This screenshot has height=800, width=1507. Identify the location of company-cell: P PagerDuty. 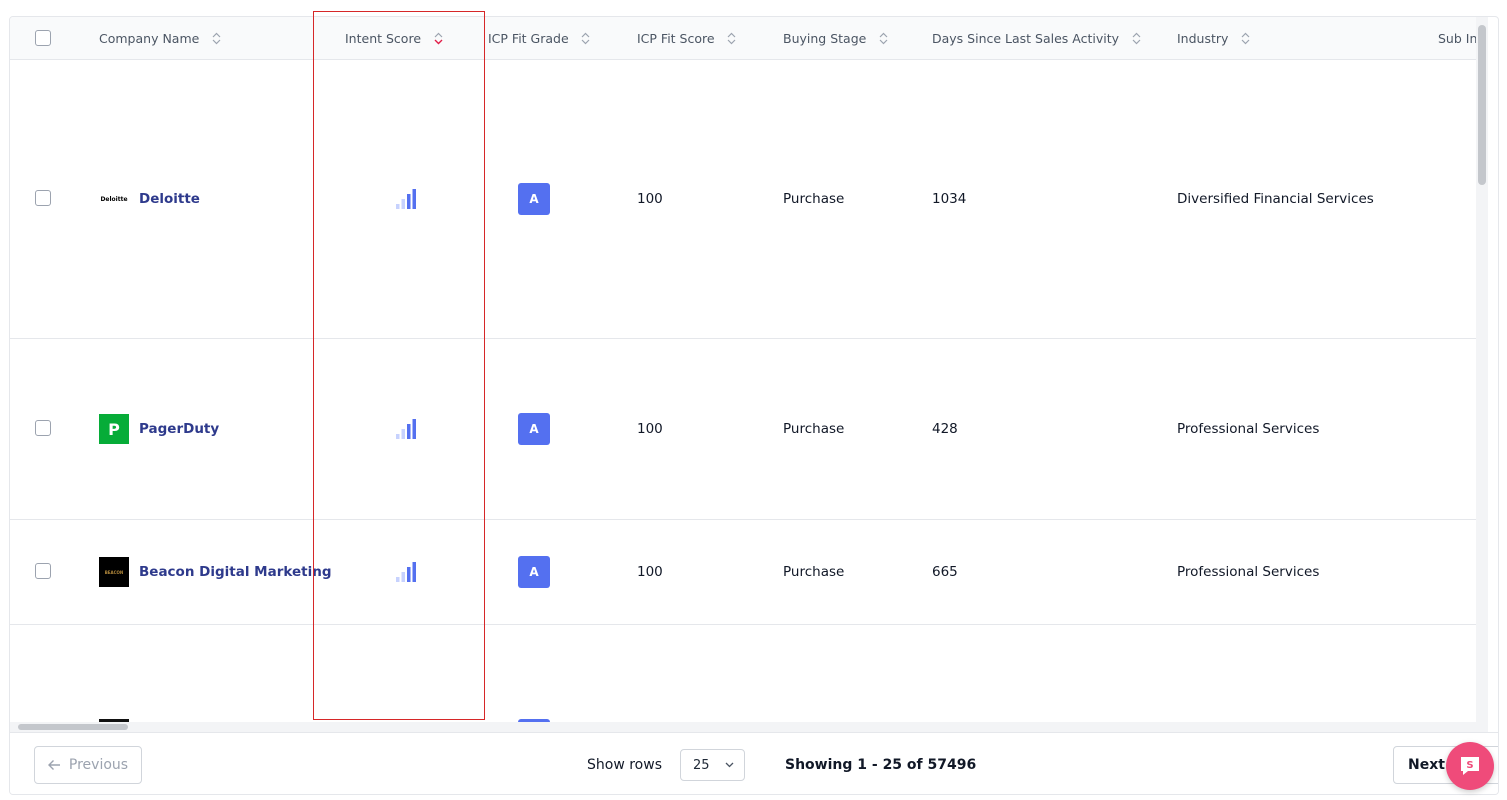
(159, 429).